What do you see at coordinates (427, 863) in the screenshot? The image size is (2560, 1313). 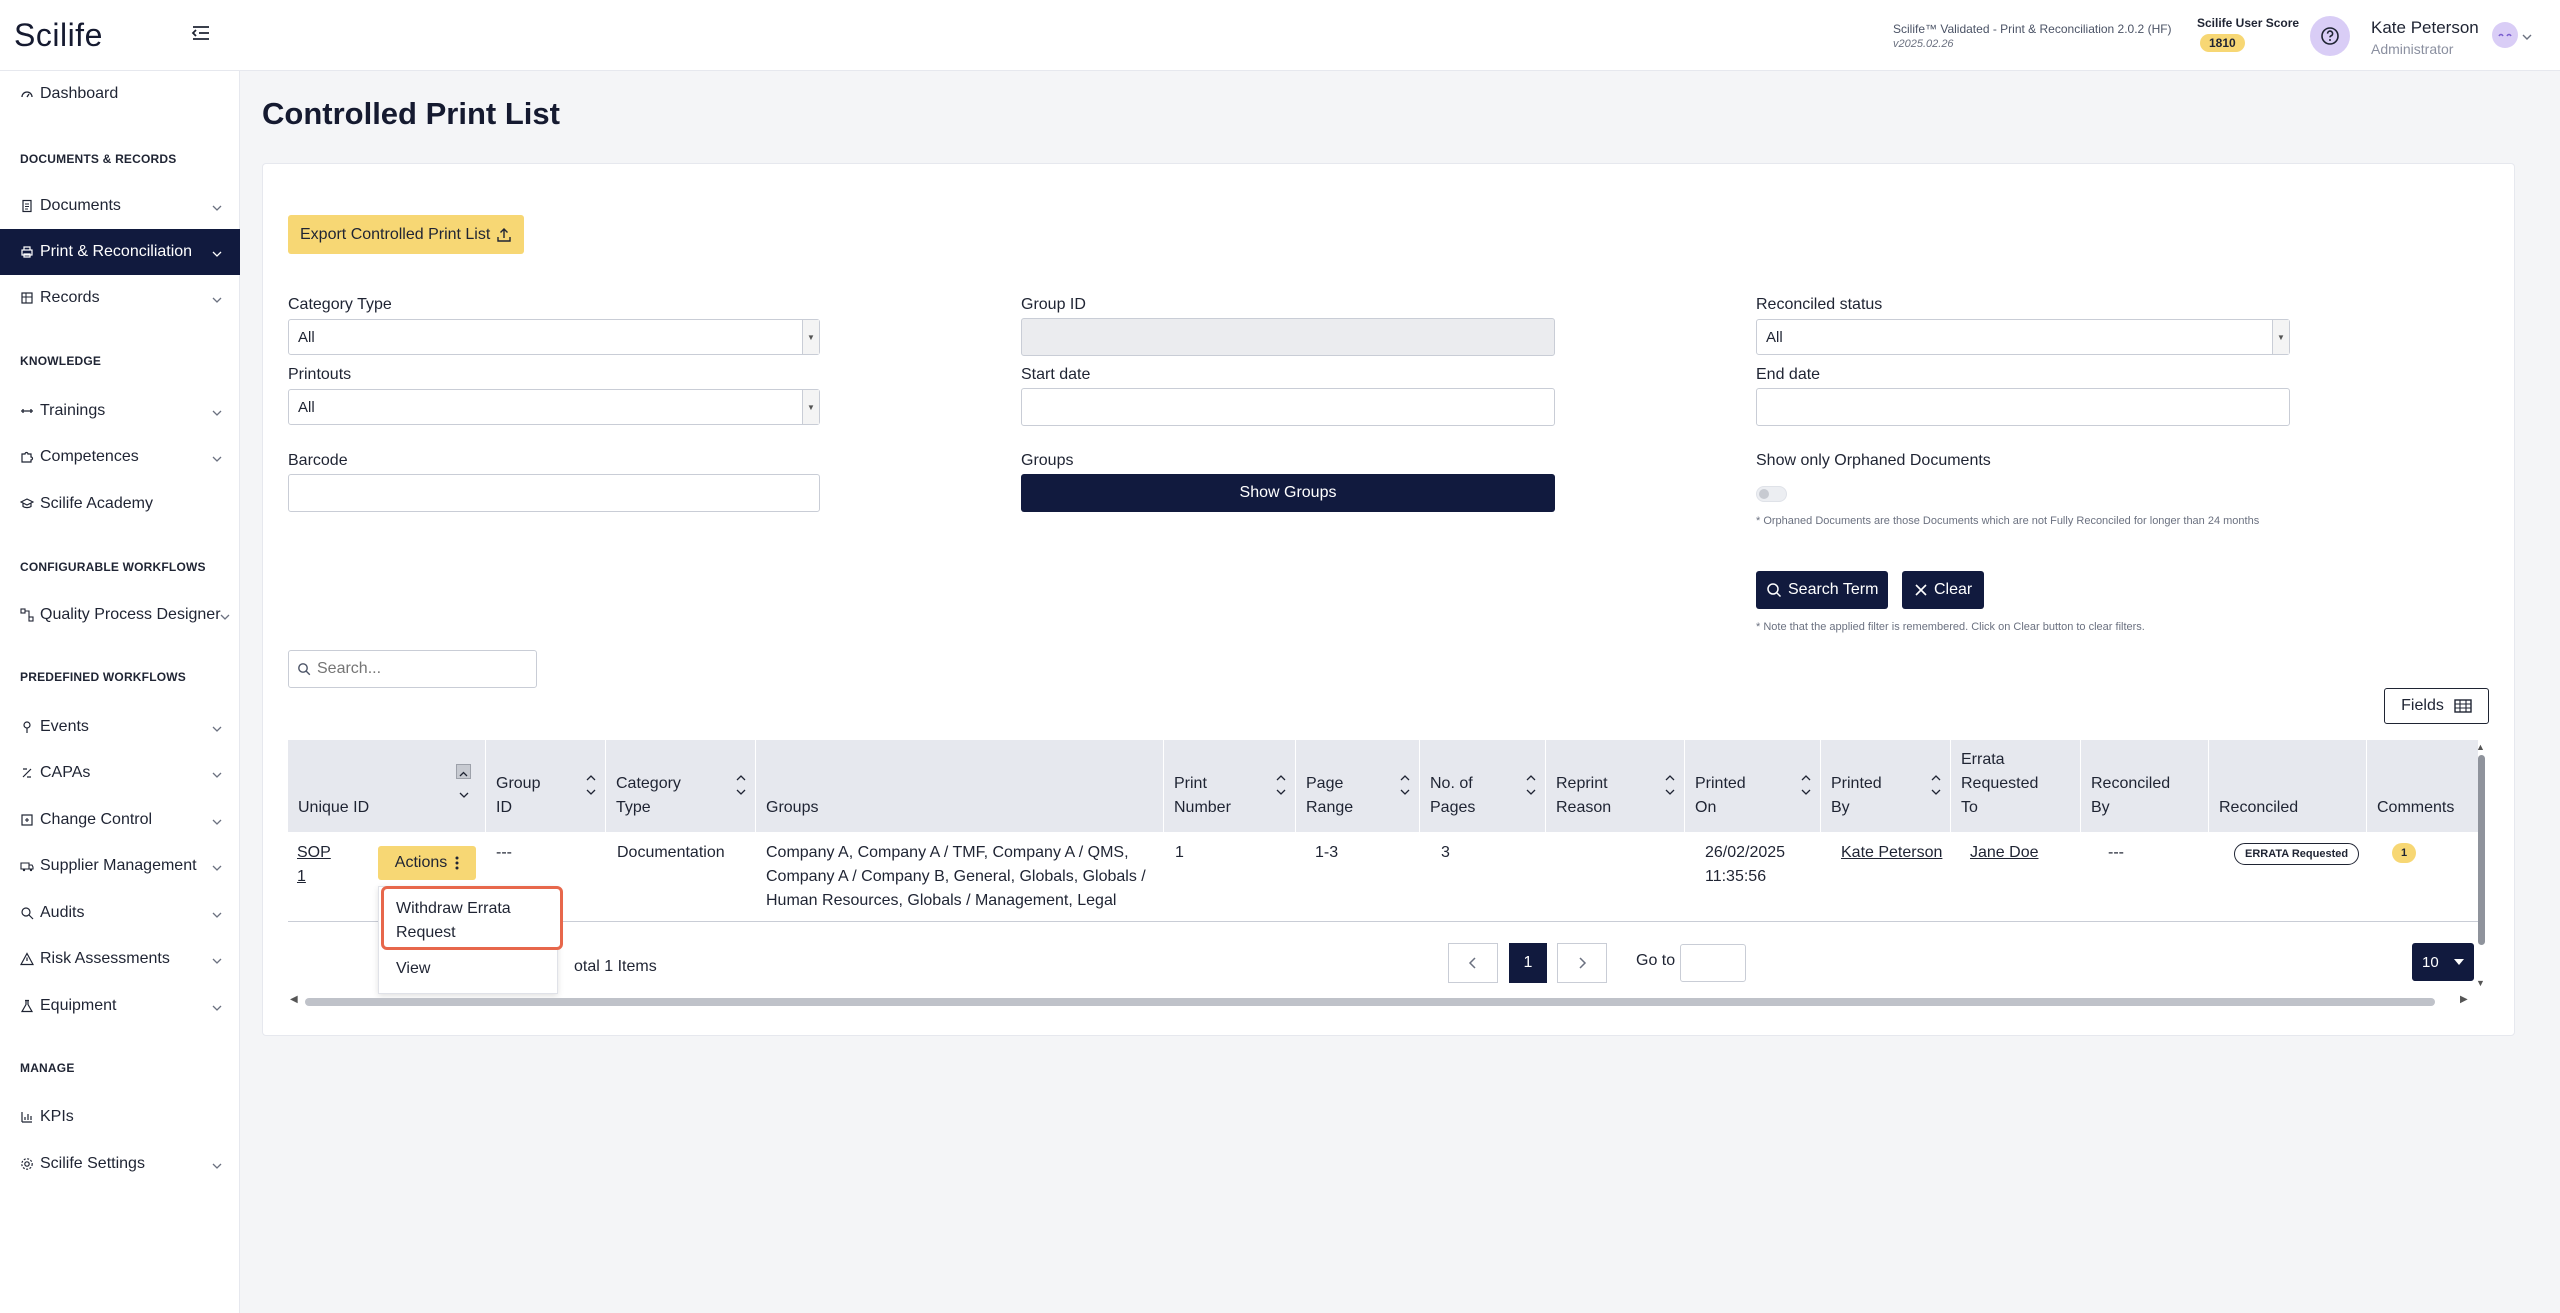 I see `actions-button: Actions` at bounding box center [427, 863].